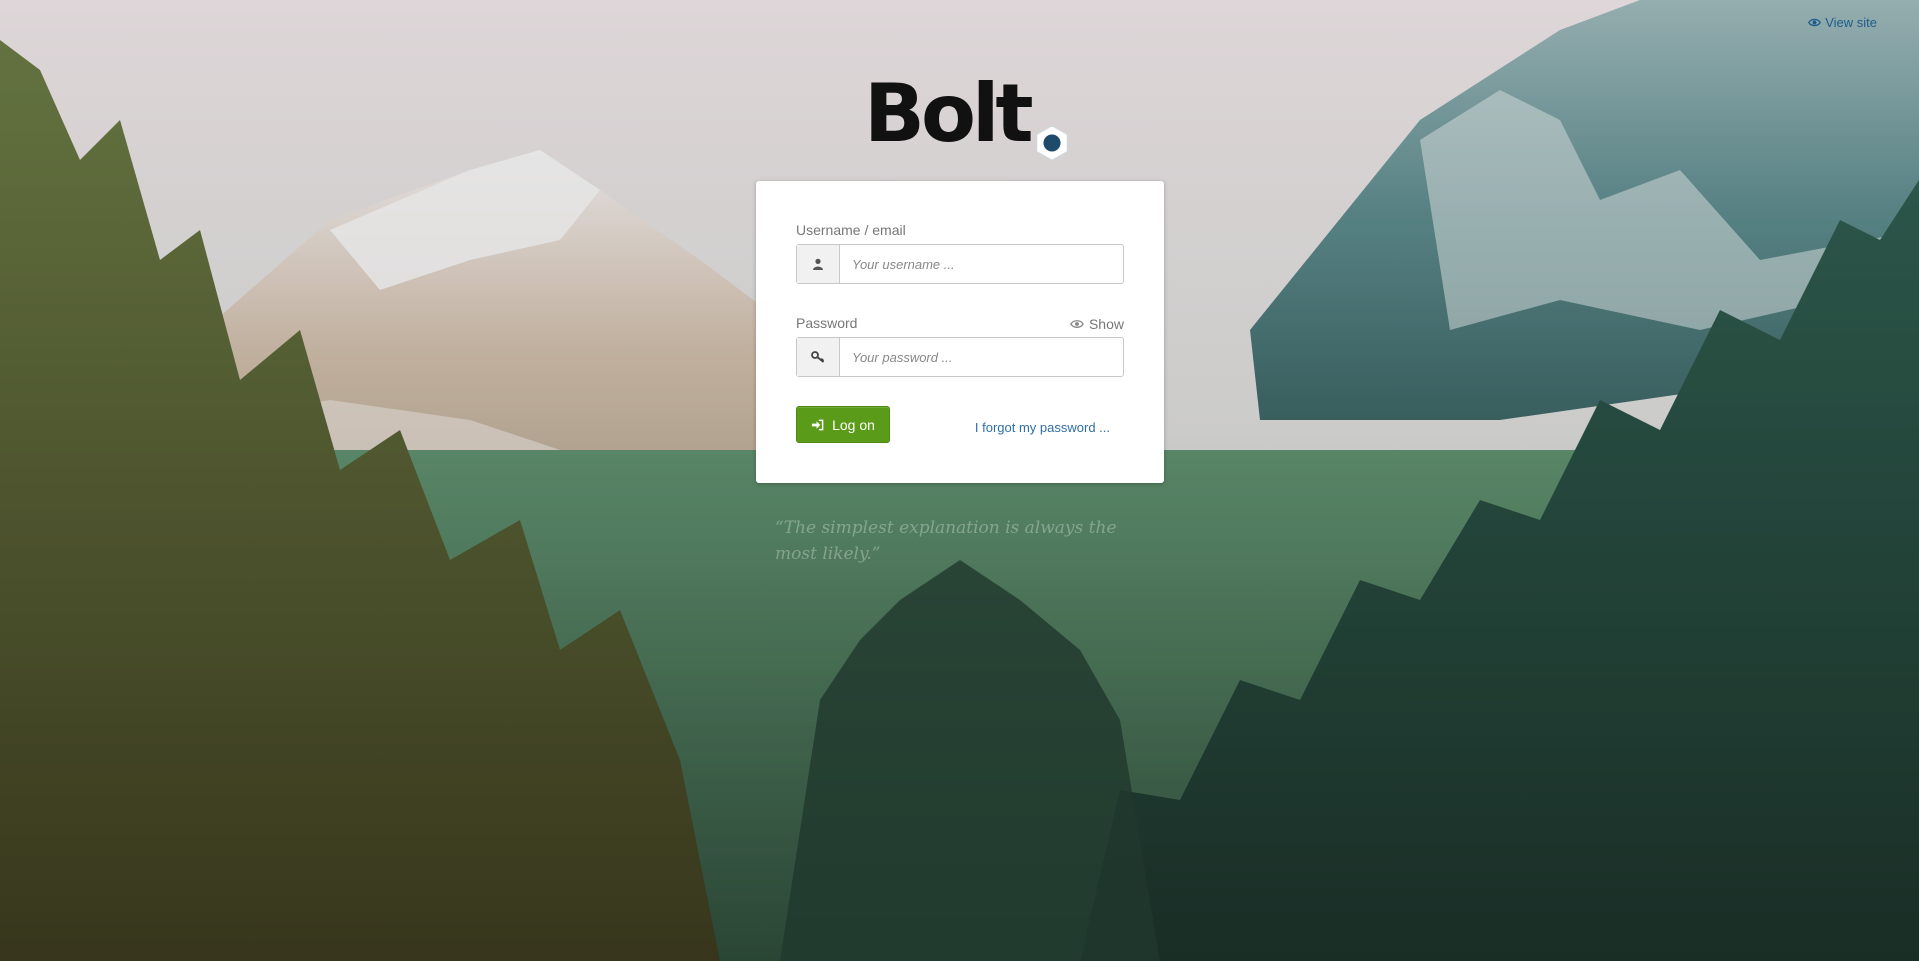  I want to click on bolt-logo: Bolt, so click(967, 112).